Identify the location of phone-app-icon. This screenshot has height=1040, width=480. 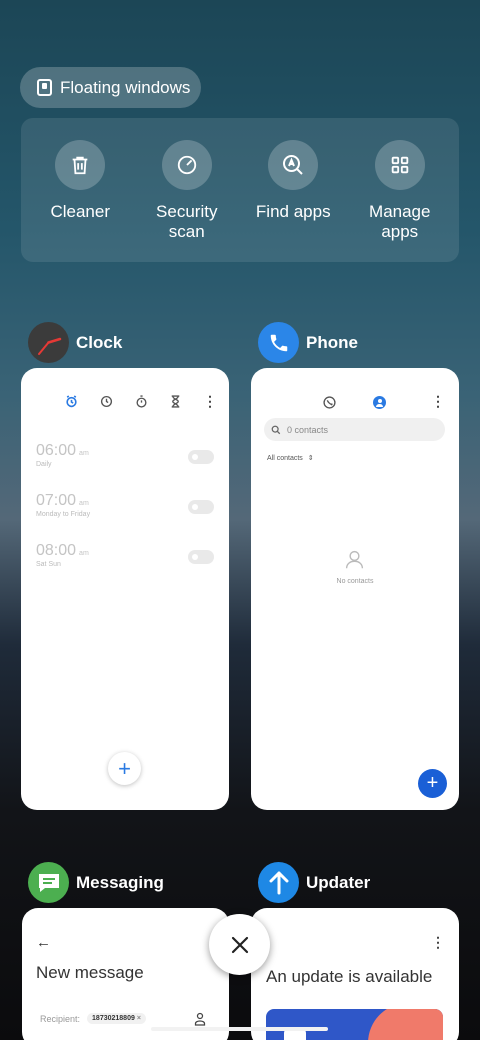
(278, 342).